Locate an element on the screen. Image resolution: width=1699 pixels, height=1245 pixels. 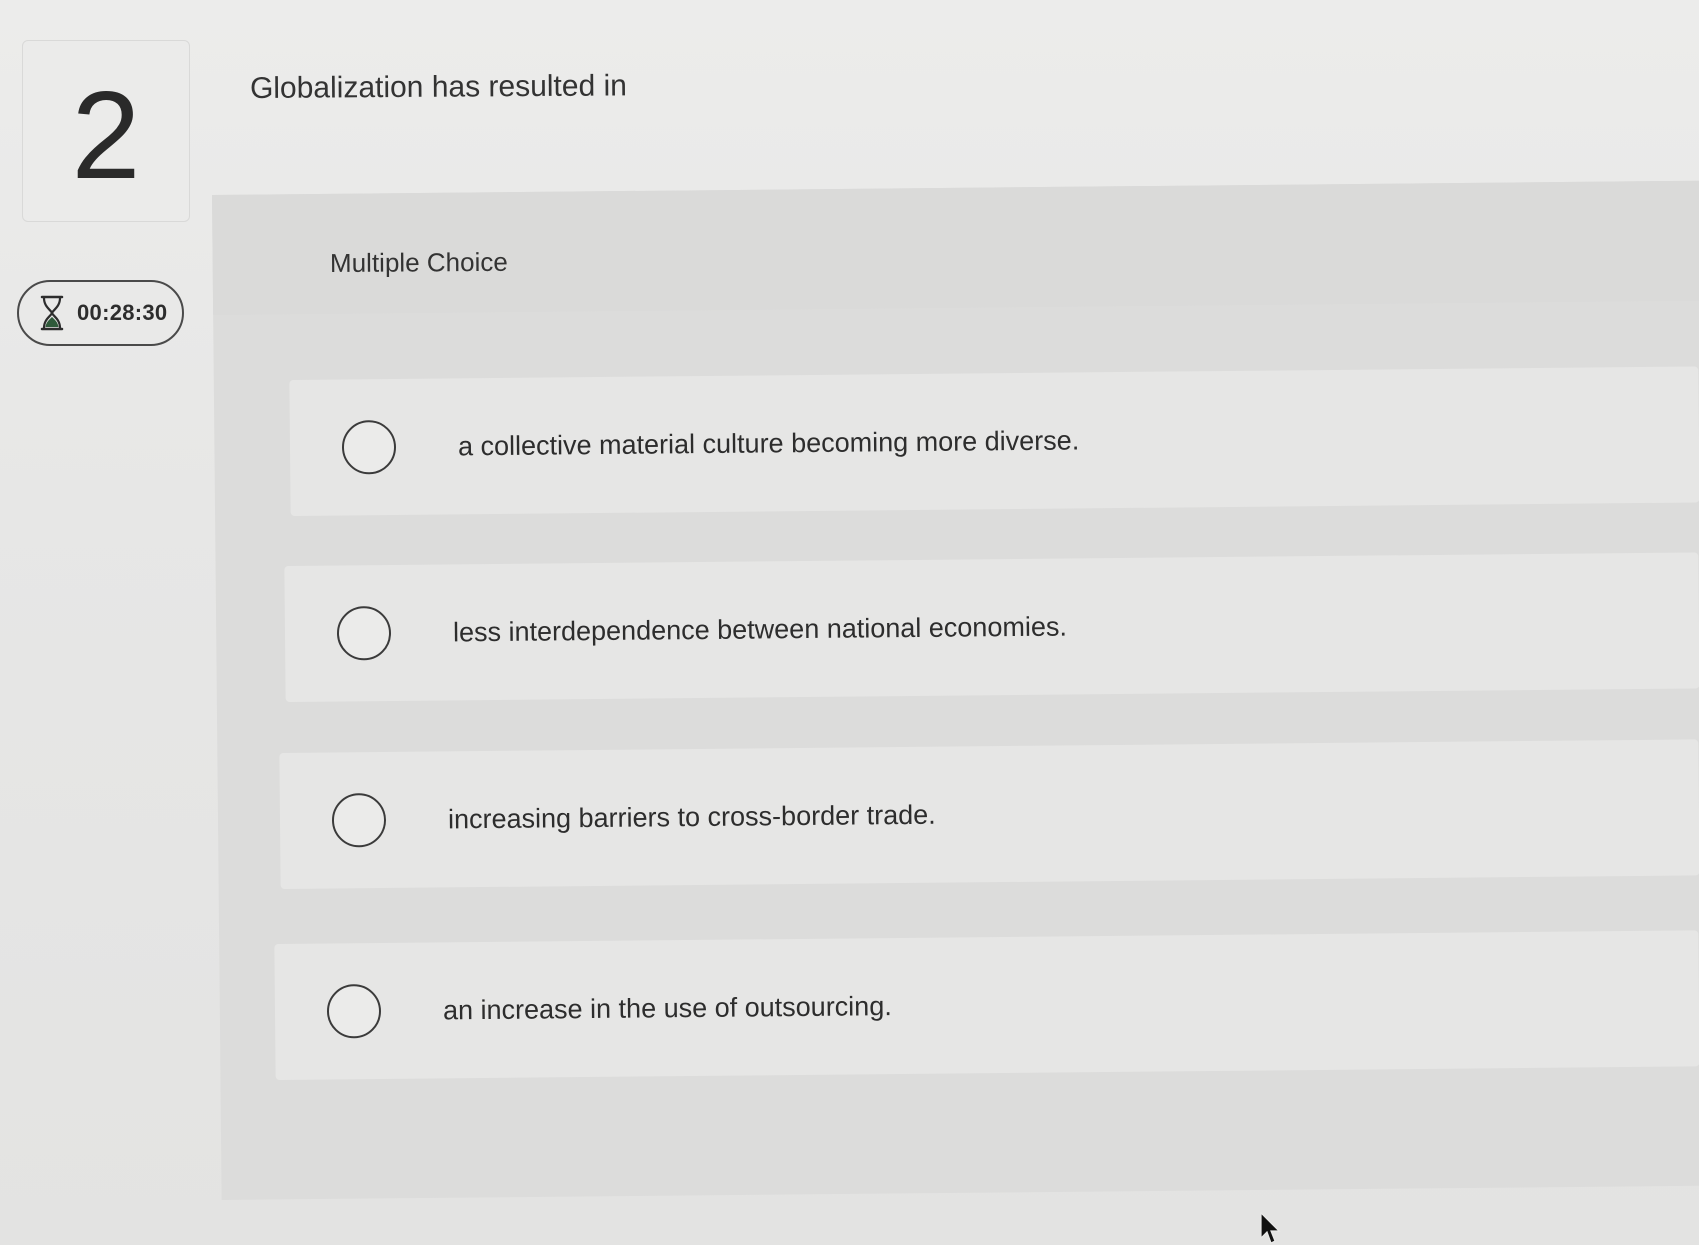
mouse-pointer-icon is located at coordinates (1270, 1228).